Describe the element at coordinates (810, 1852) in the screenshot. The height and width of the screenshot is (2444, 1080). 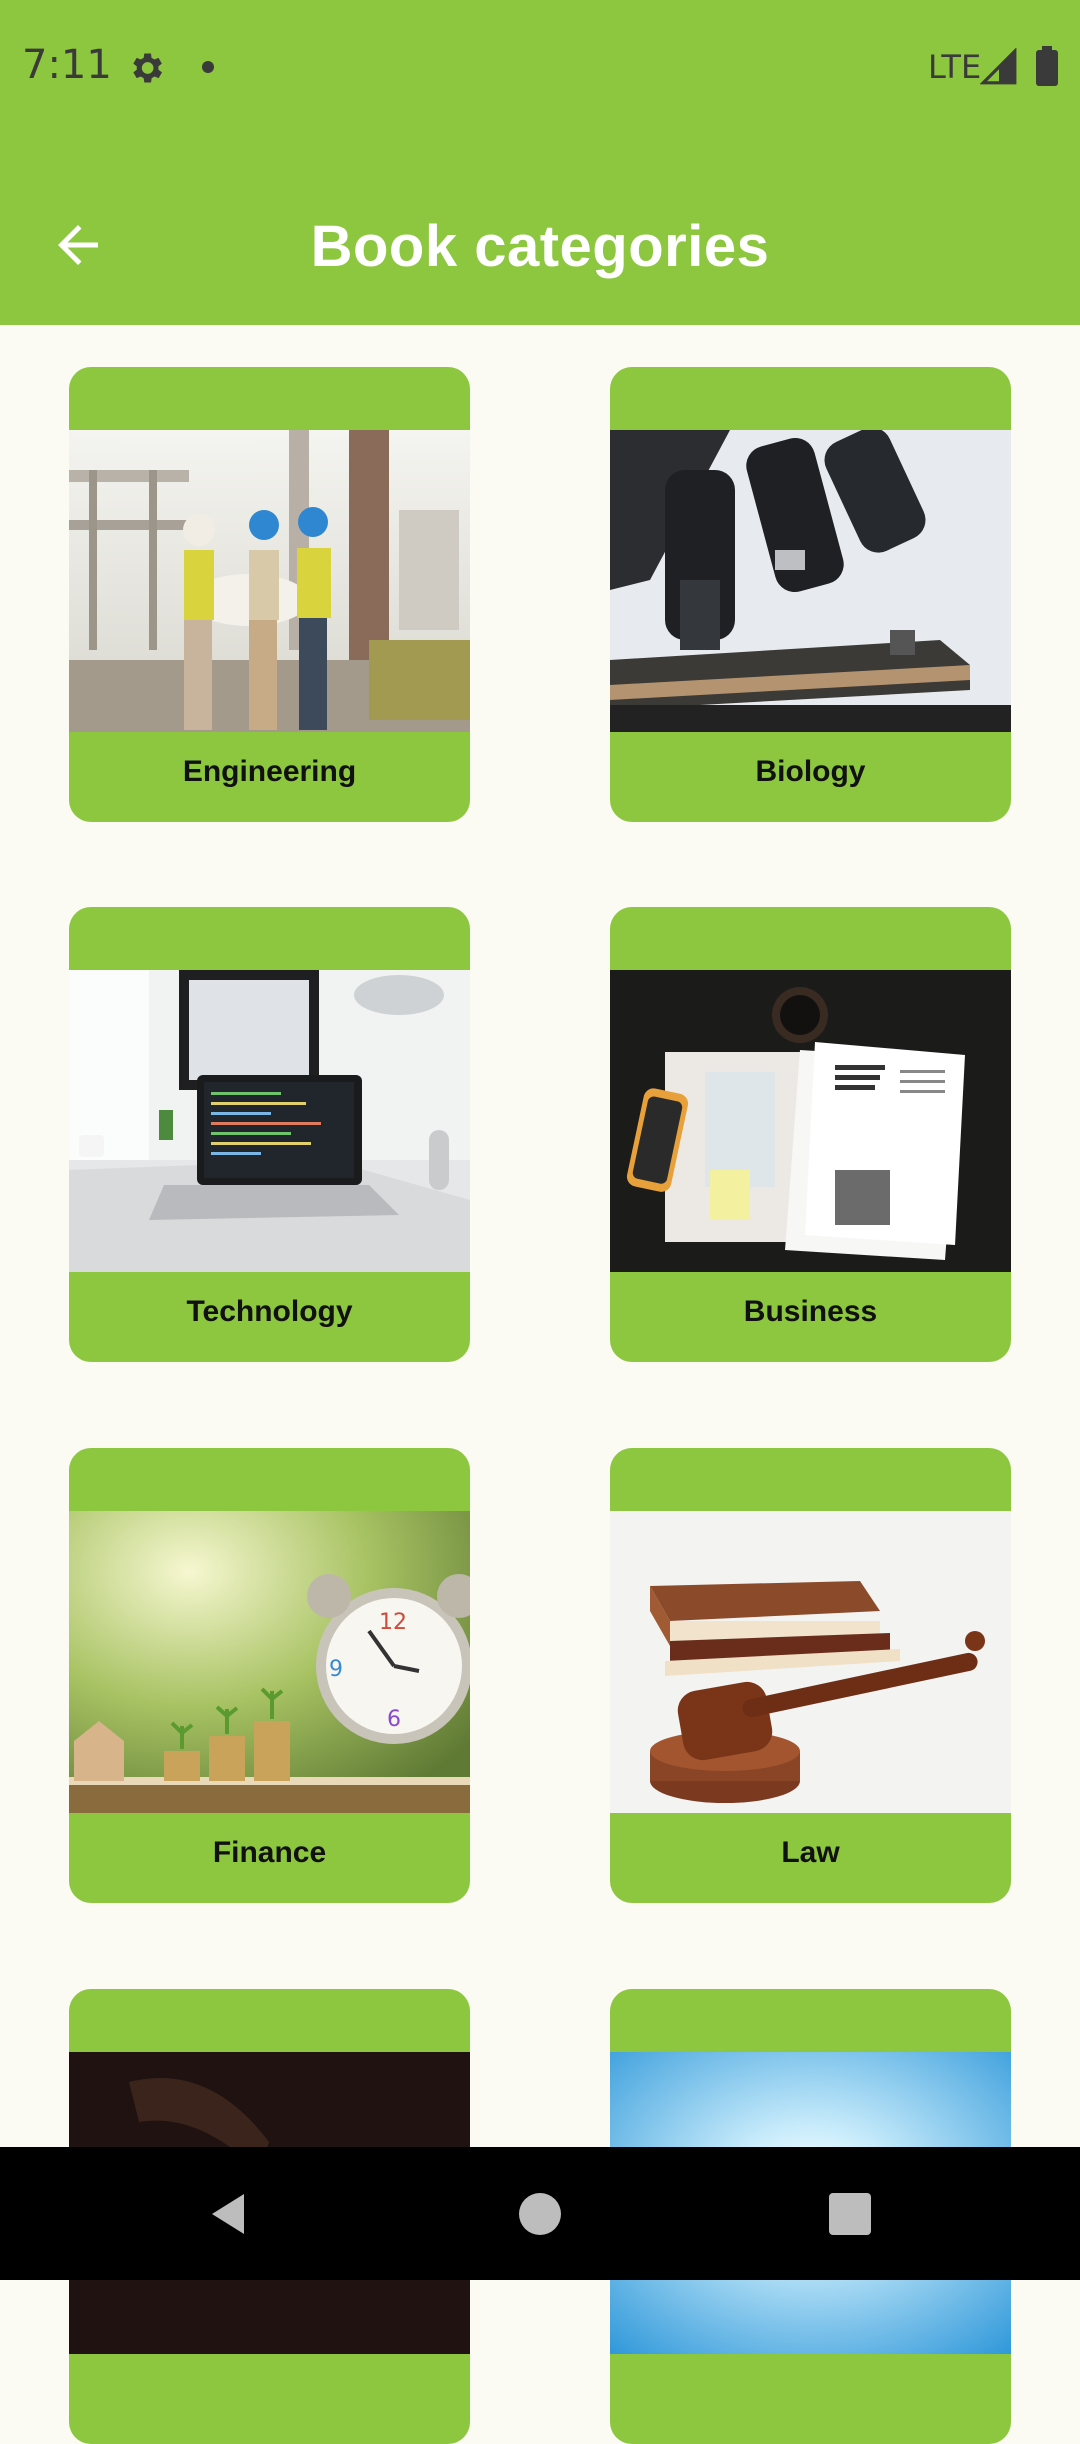
I see `category-label: Law` at that location.